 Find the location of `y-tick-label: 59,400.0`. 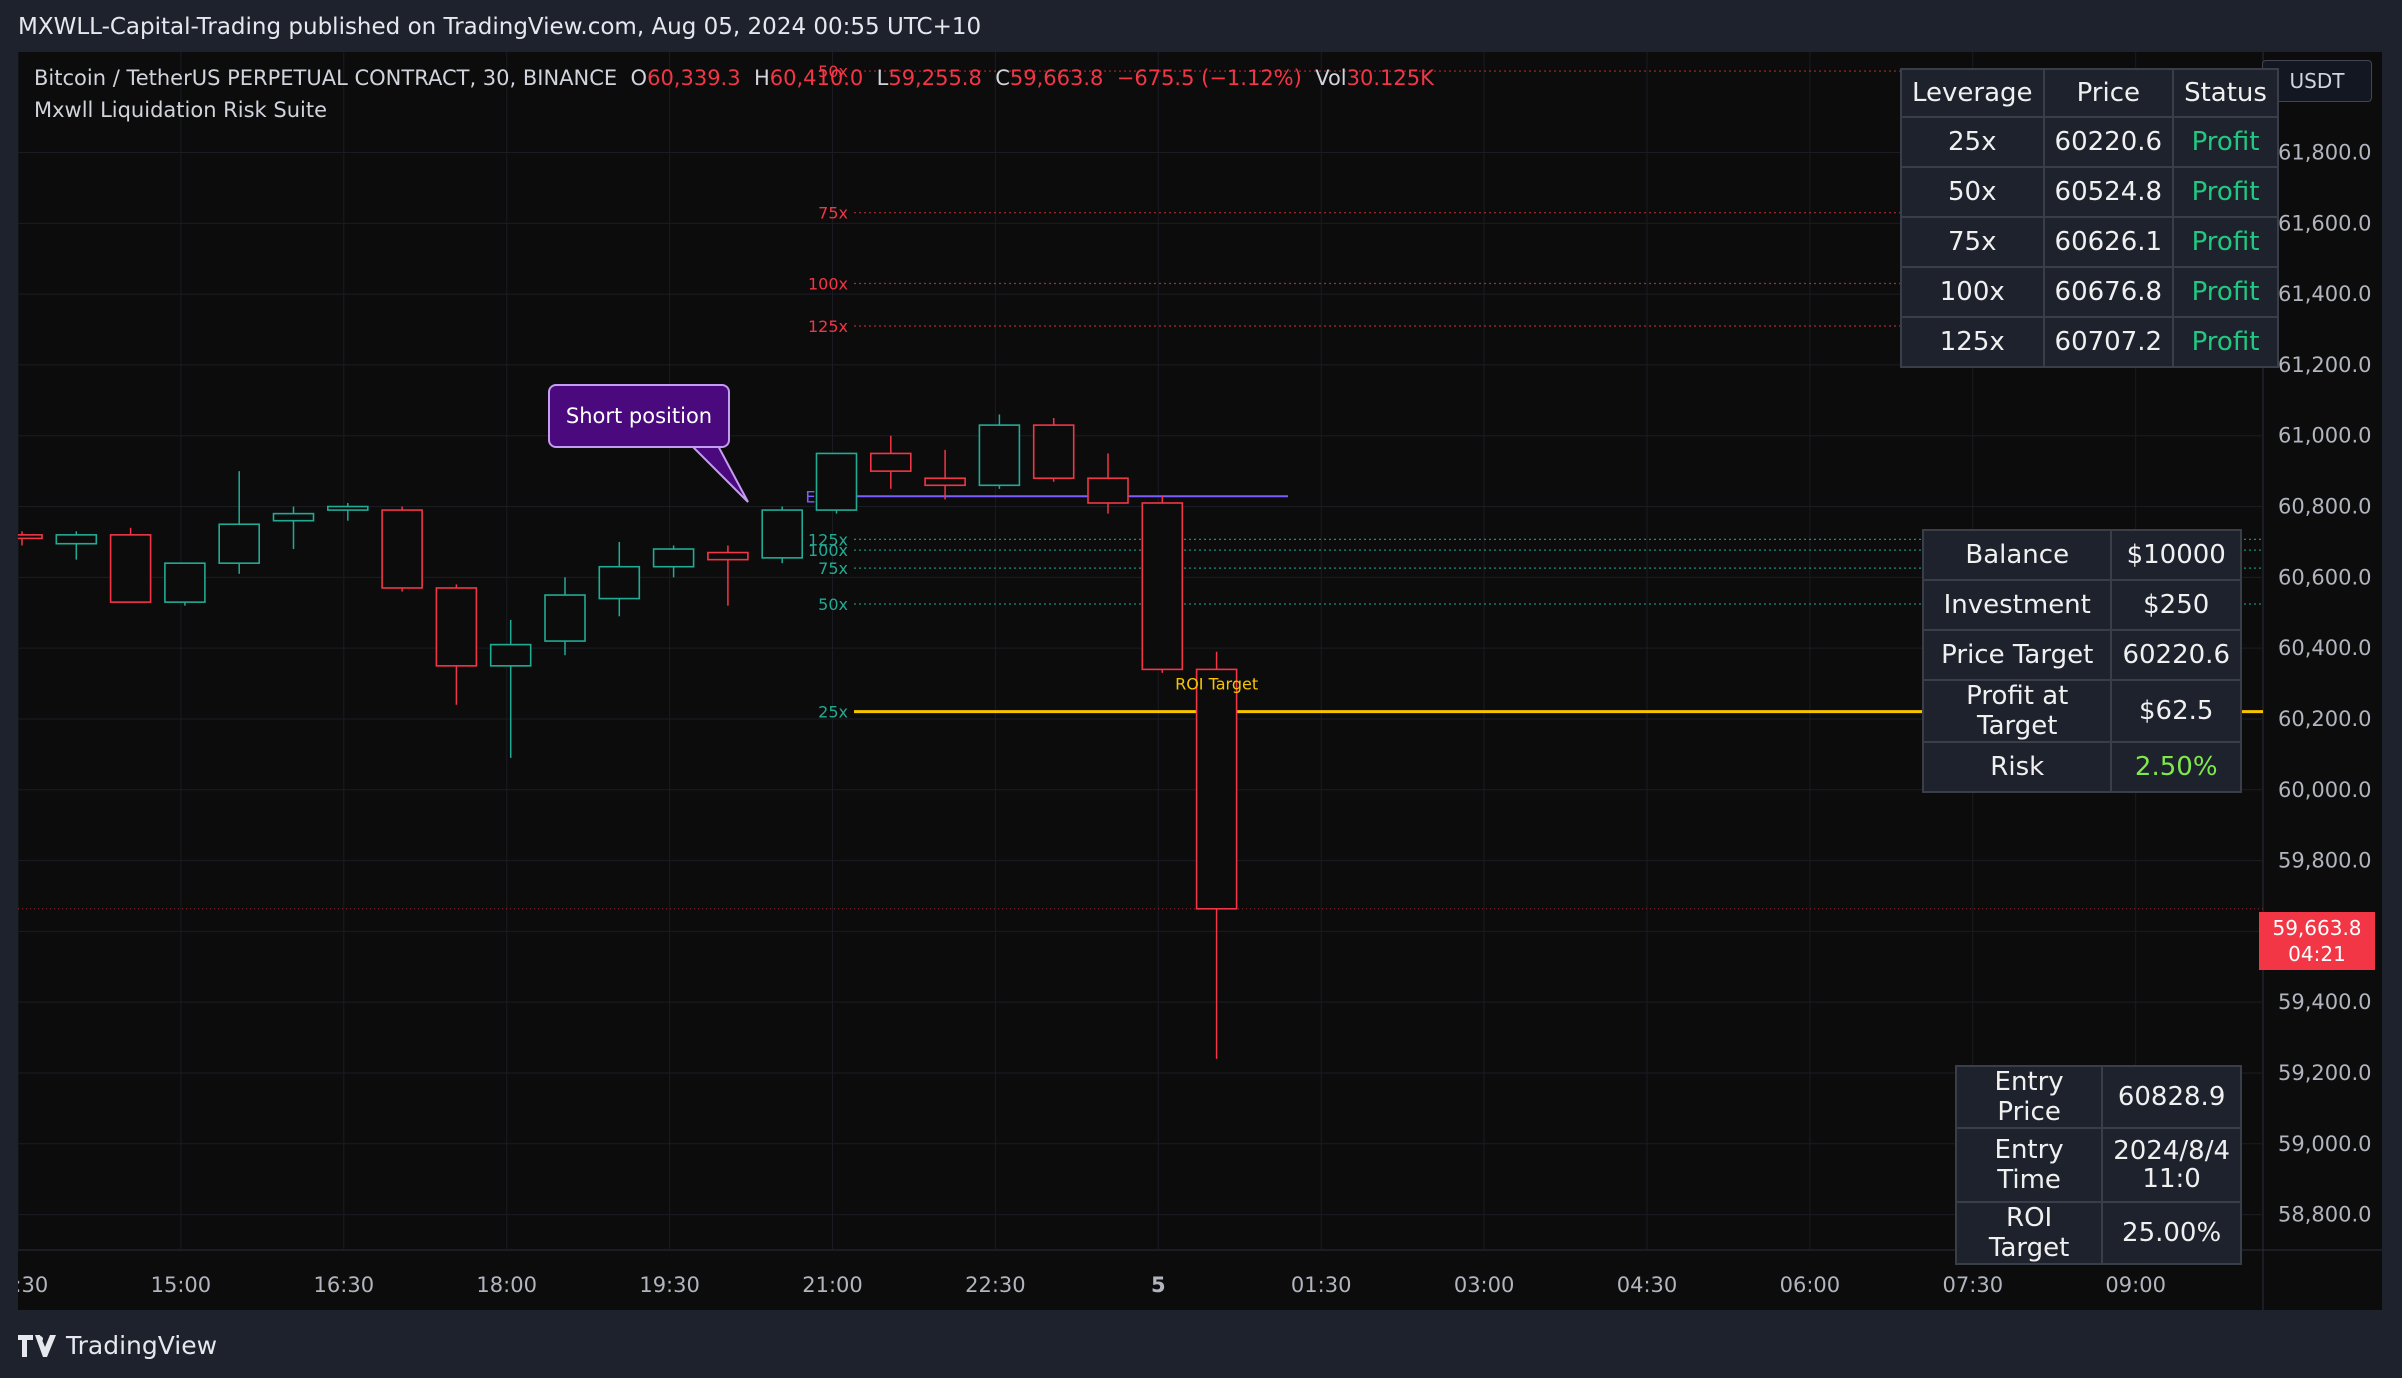

y-tick-label: 59,400.0 is located at coordinates (2325, 1002).